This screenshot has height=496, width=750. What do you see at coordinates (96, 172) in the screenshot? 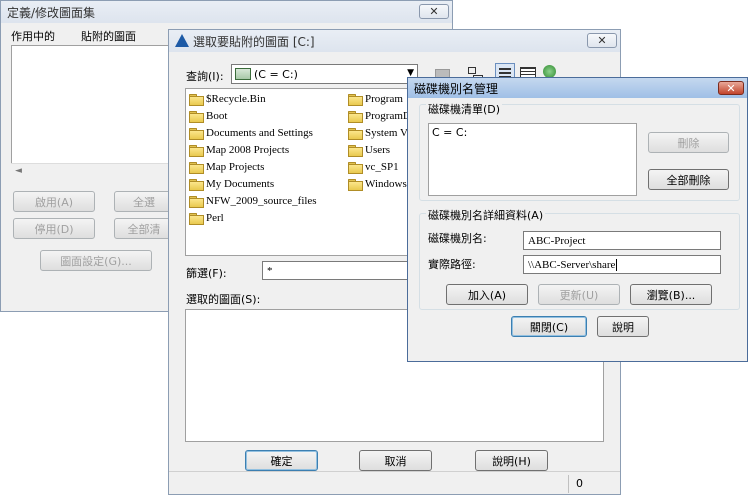
I see `horizontal-scrollbar: ◄` at bounding box center [96, 172].